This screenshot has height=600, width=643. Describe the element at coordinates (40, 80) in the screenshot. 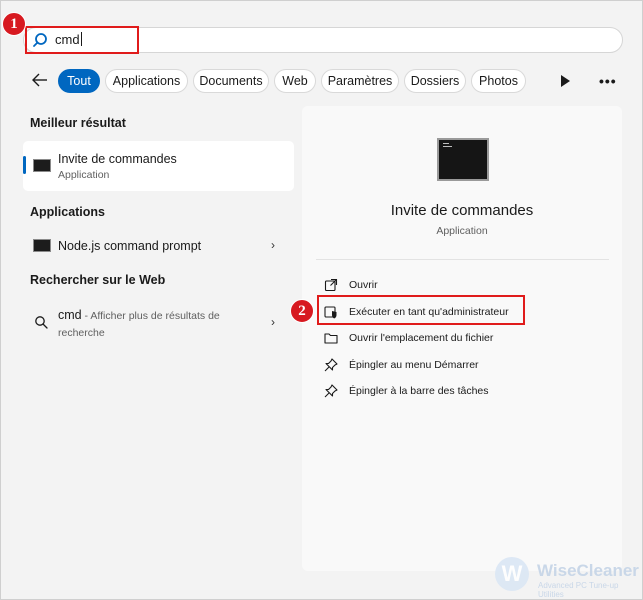

I see `back-arrow-icon` at that location.